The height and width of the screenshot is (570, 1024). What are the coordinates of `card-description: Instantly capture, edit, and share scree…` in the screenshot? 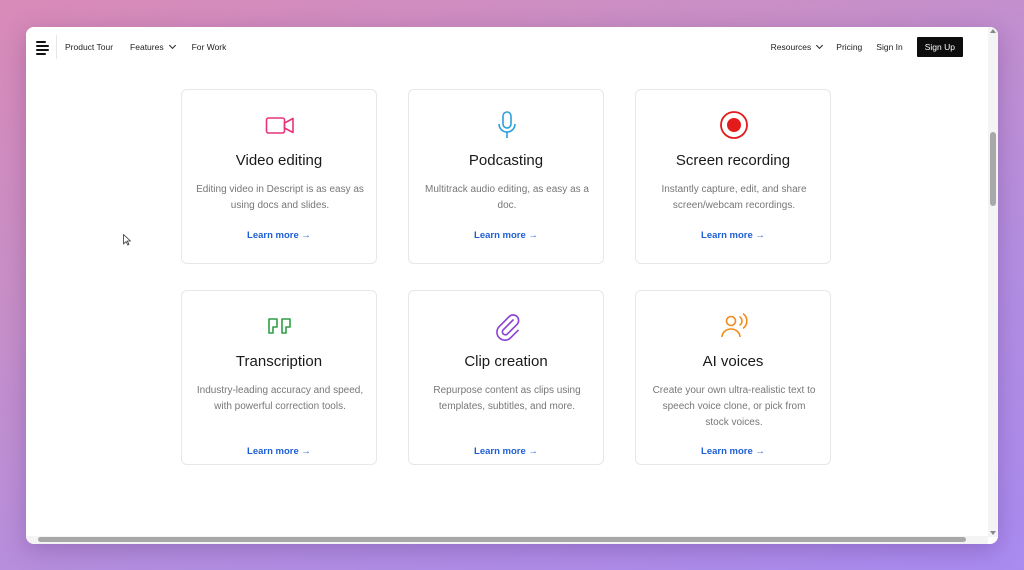 It's located at (734, 197).